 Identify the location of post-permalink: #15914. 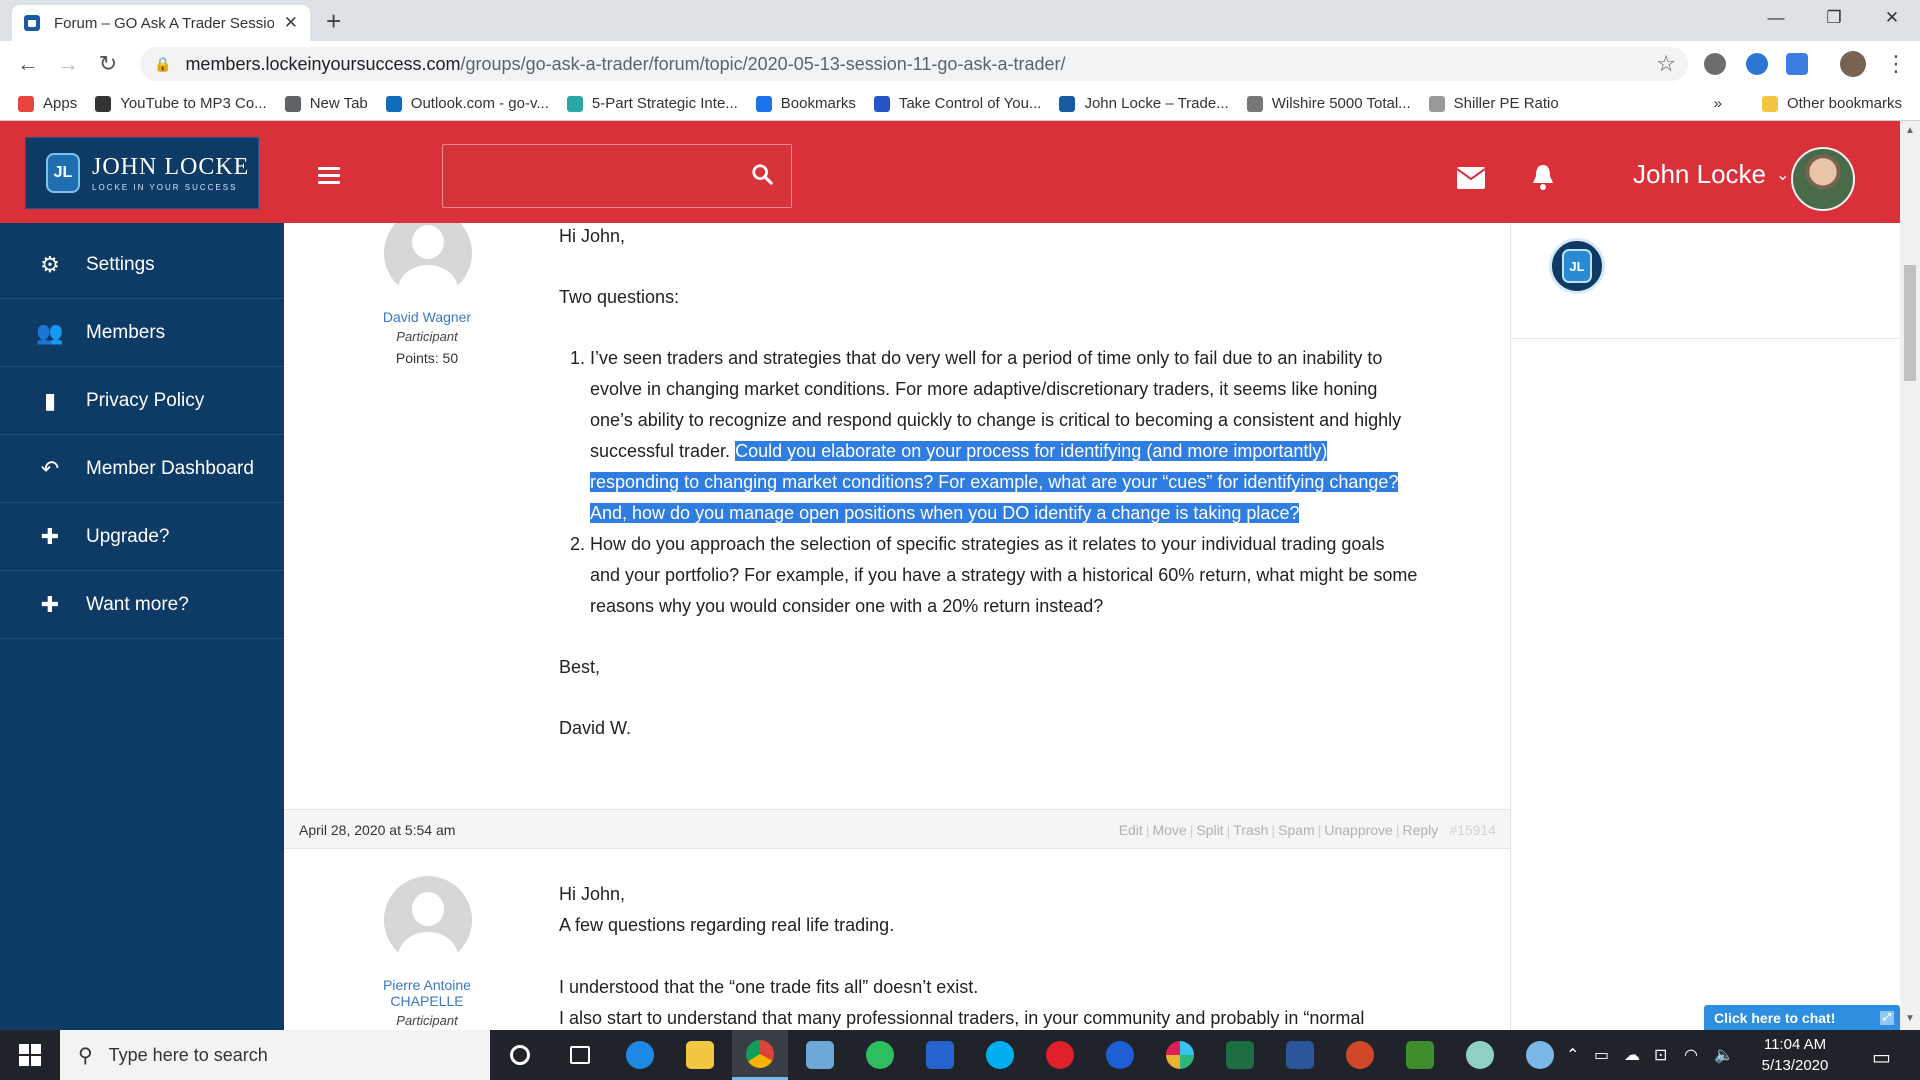
(1472, 830).